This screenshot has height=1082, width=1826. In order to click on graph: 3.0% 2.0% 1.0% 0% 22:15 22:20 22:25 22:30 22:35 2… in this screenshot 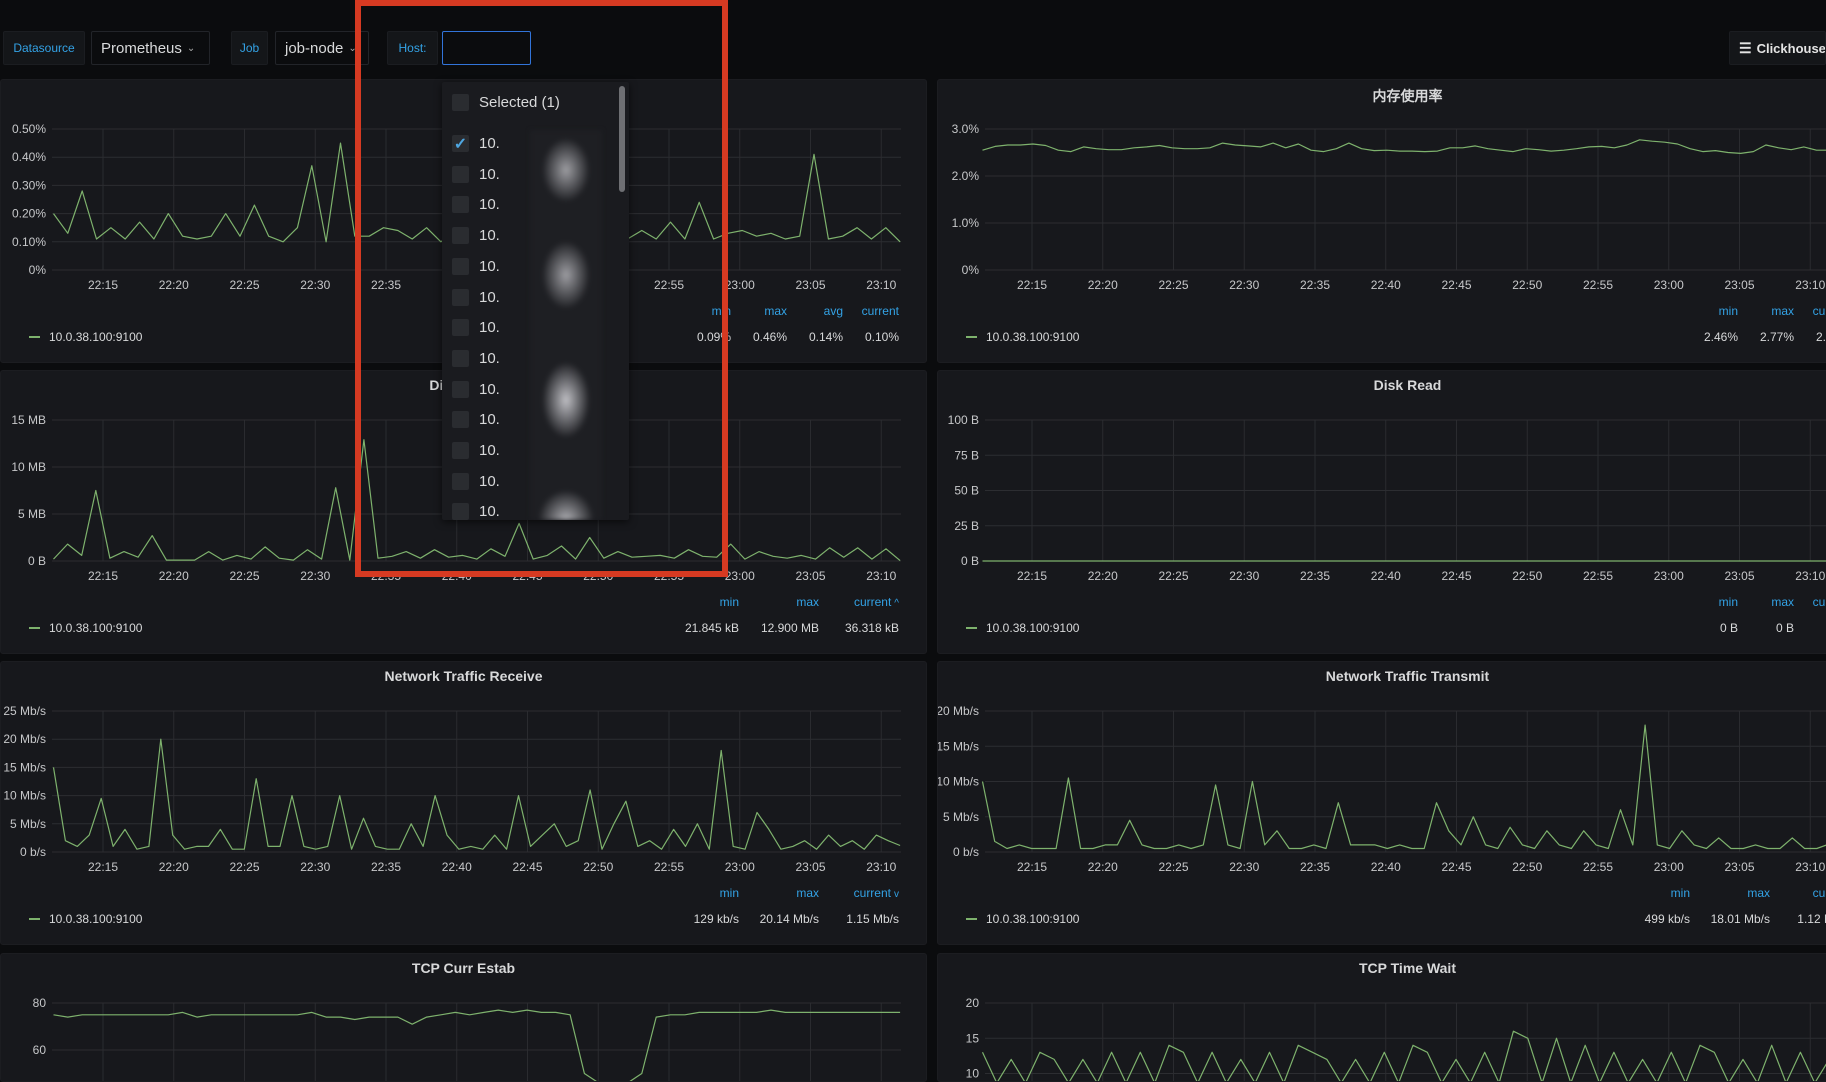, I will do `click(1389, 207)`.